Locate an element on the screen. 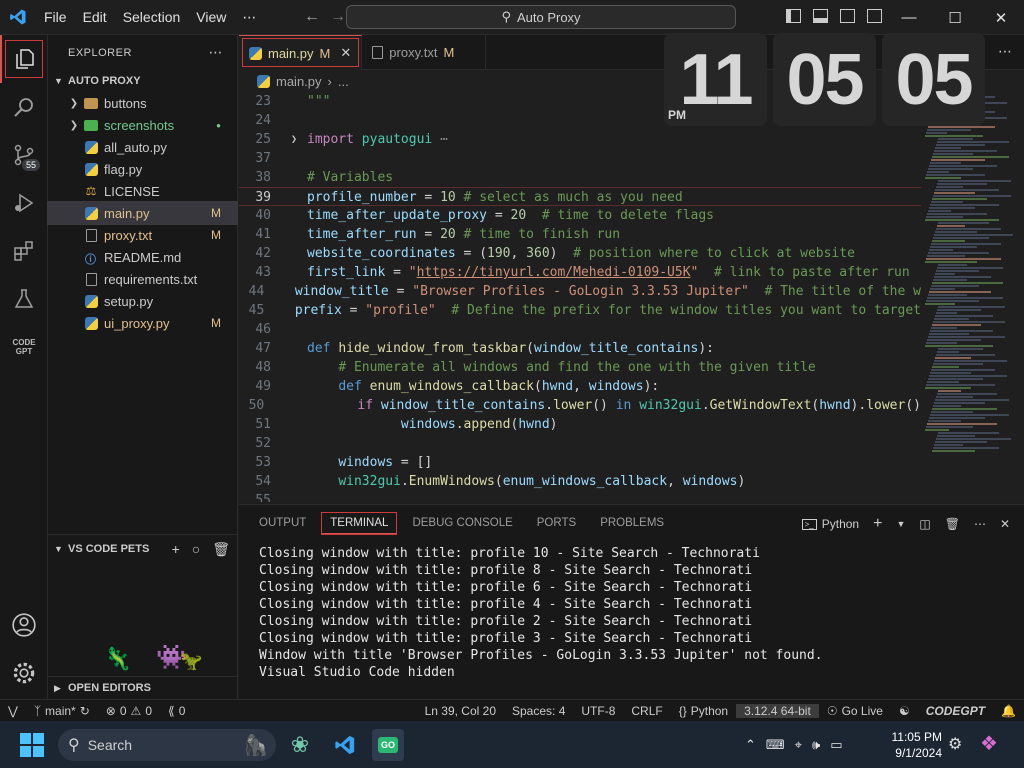 The width and height of the screenshot is (1024, 768). problems-status: ⊗ 0 ⚠ 0 is located at coordinates (129, 711).